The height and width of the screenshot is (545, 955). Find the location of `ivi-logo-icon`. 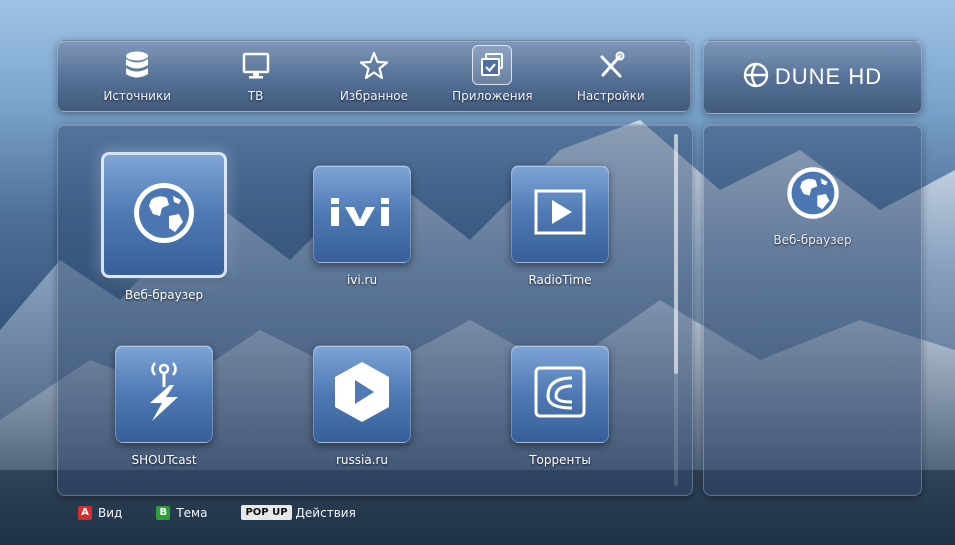

ivi-logo-icon is located at coordinates (362, 214).